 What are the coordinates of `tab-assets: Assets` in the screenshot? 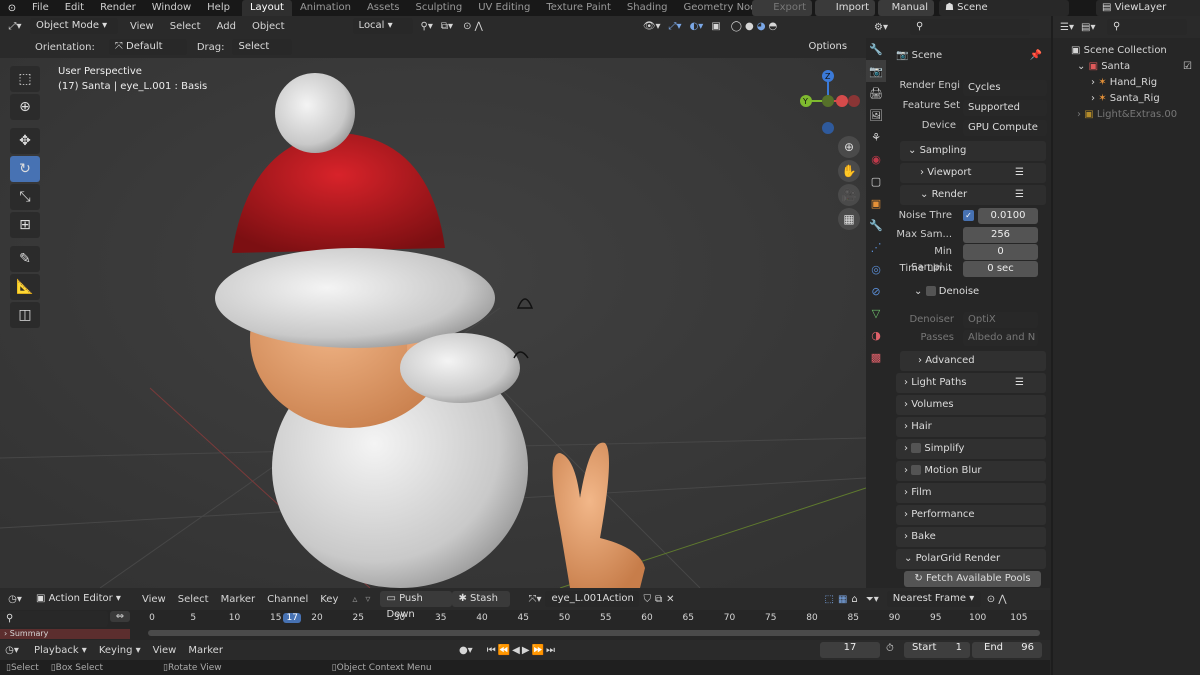 It's located at (383, 8).